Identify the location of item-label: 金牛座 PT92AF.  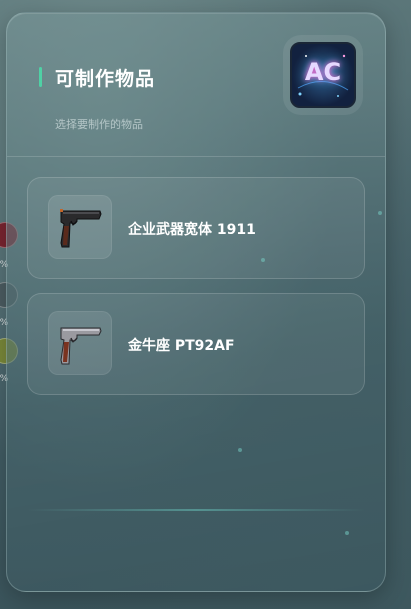
(181, 346).